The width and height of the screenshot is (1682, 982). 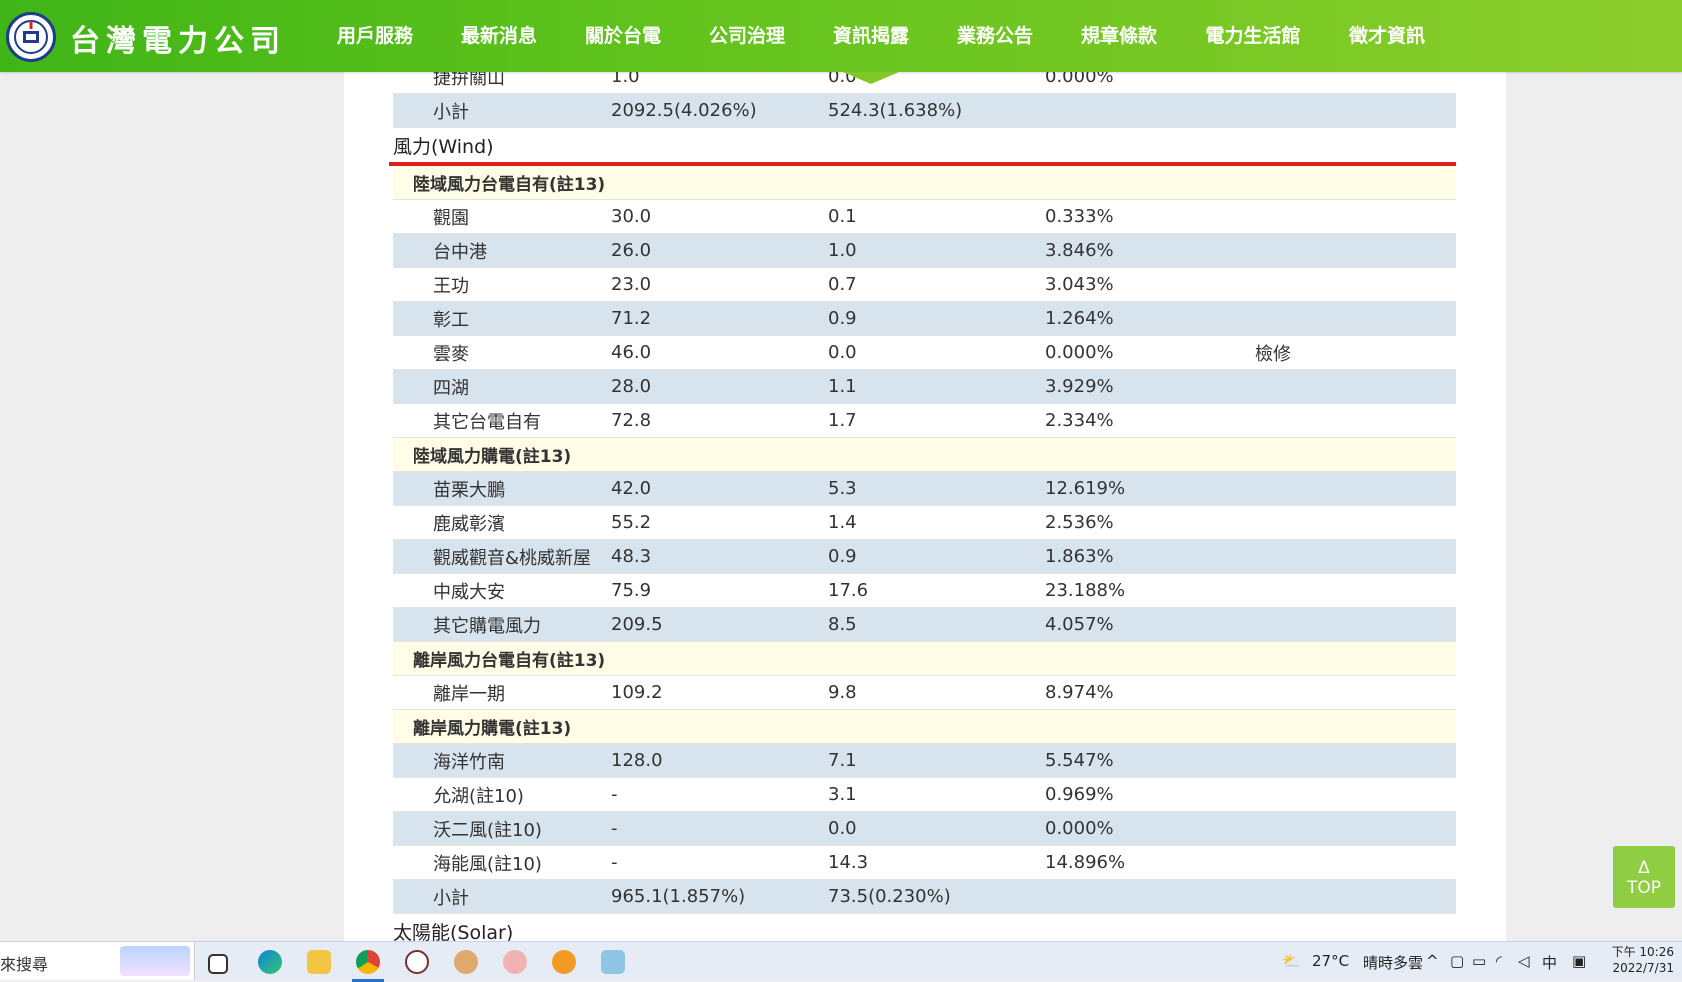 I want to click on notification-icon: ▣, so click(x=1579, y=961).